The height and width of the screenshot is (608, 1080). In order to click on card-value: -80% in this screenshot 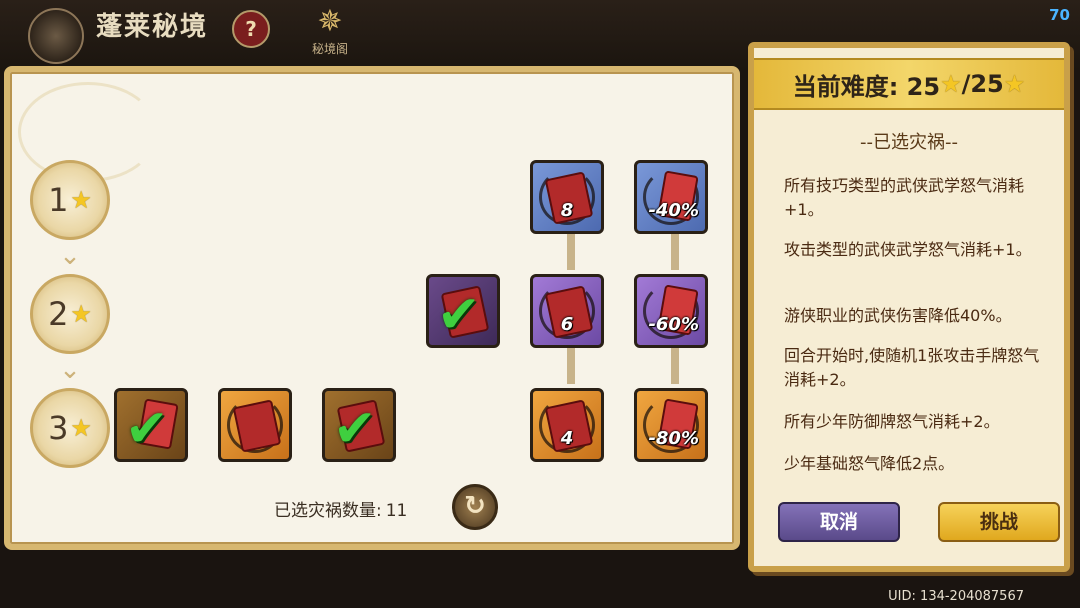, I will do `click(673, 438)`.